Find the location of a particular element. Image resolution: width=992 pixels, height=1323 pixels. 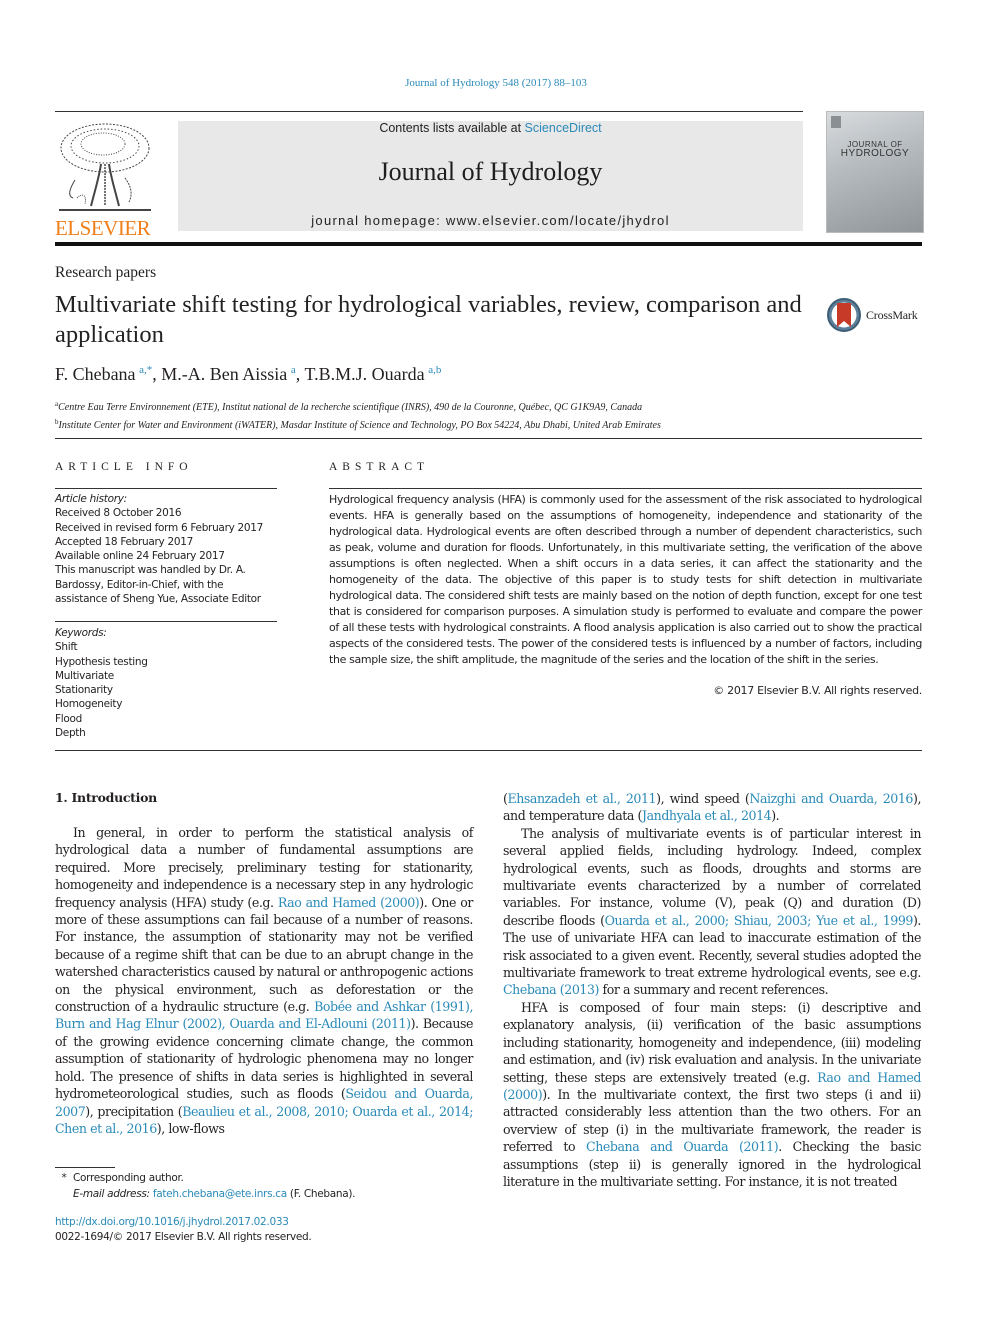

text-run: ), precipitation ( is located at coordinates (134, 1111).